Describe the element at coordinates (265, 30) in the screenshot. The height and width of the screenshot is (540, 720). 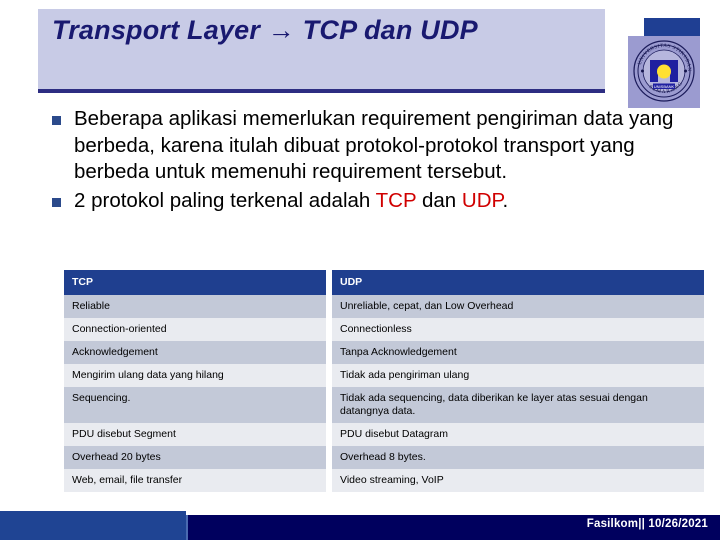
I see `page-title: Transport Layer → TCP dan UDP` at that location.